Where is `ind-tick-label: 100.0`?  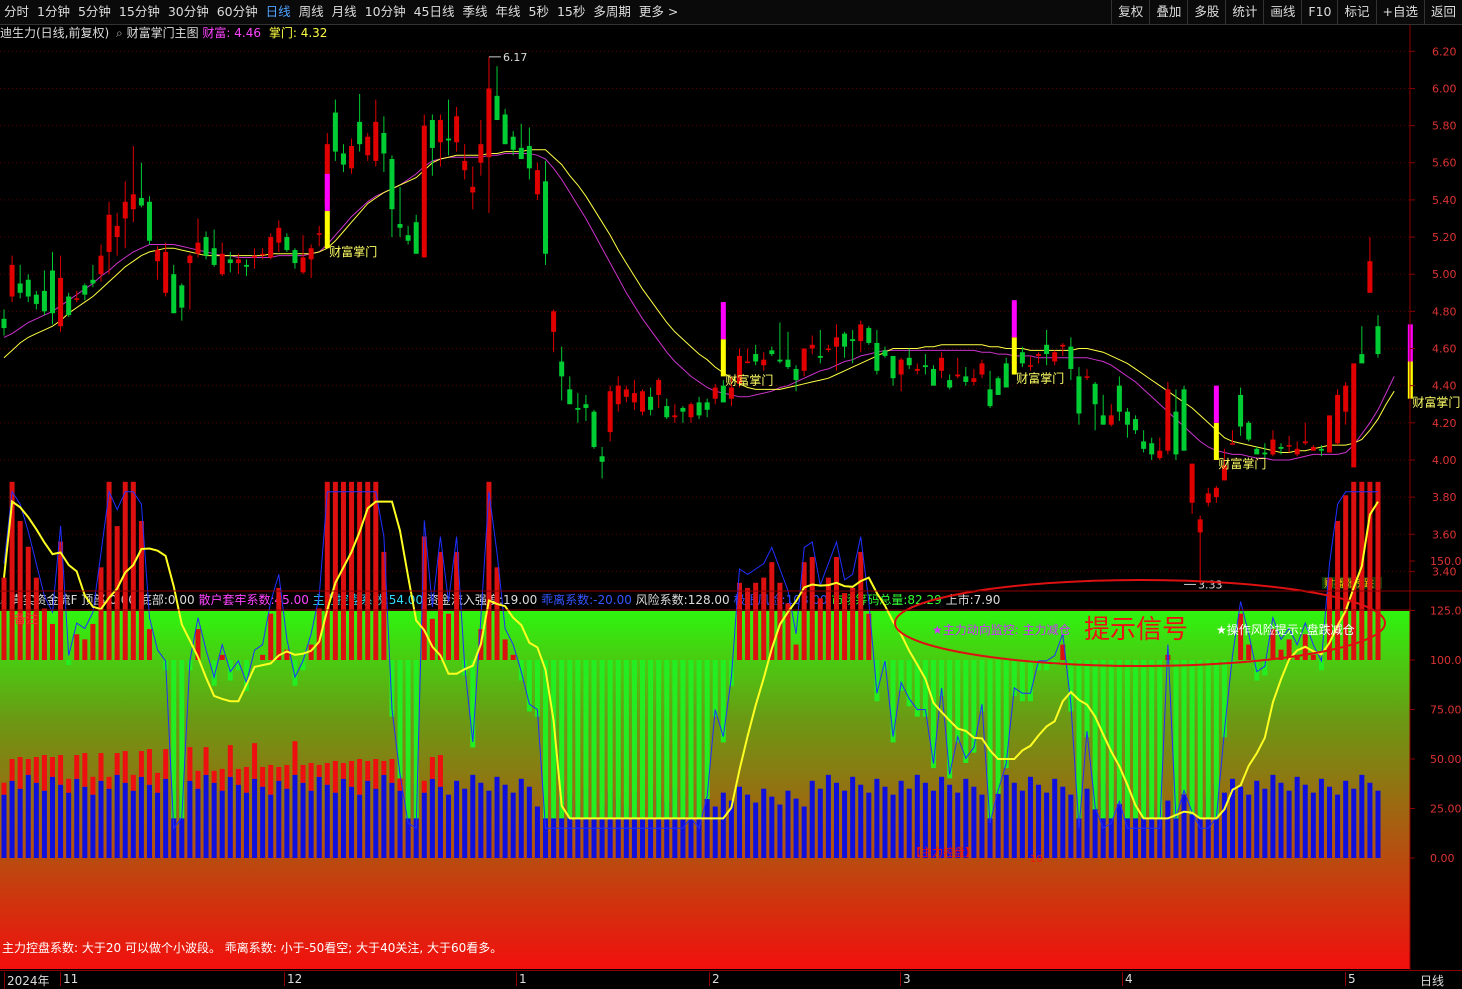
ind-tick-label: 100.0 is located at coordinates (1446, 660).